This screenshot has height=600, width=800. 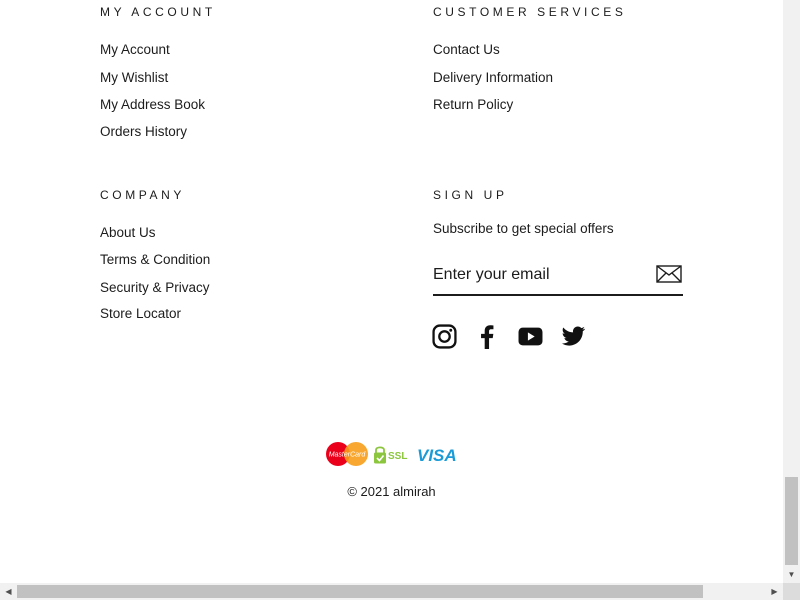 I want to click on twitter-link, so click(x=573, y=336).